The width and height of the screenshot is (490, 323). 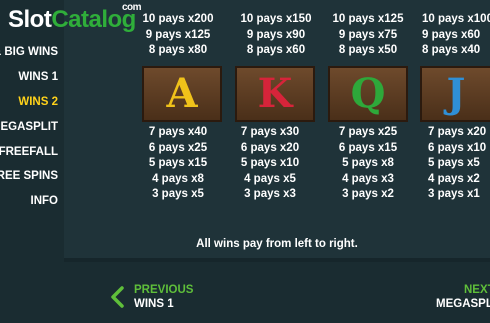 I want to click on pay-line: 4 pays x3, so click(x=368, y=178).